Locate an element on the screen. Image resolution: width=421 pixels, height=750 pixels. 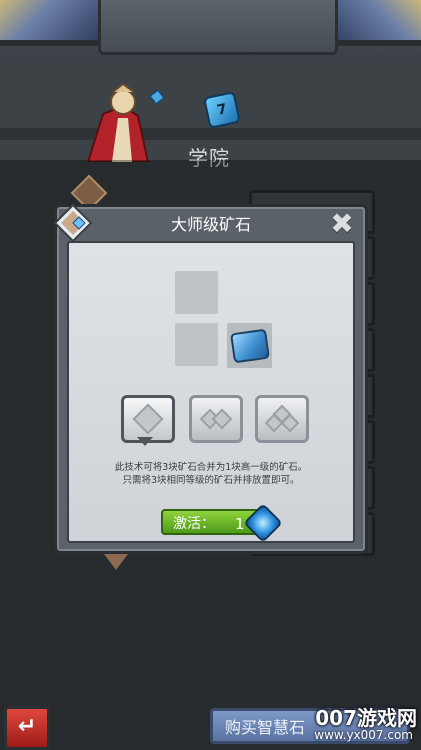
description-line: 此技术可将3块矿石合并为1块高一级的矿石。 is located at coordinates (211, 467).